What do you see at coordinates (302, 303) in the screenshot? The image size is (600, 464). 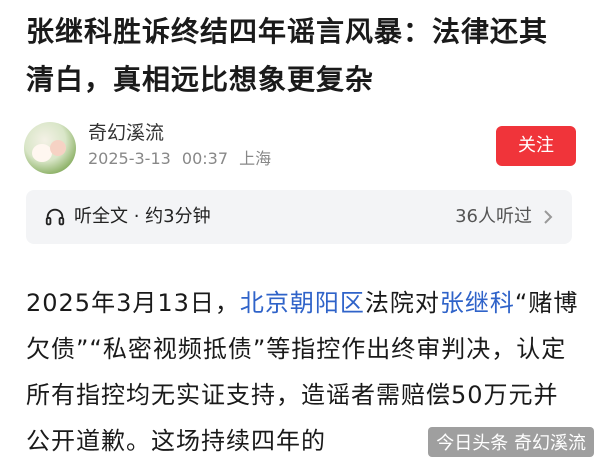 I see `location-link: 北京朝阳区` at bounding box center [302, 303].